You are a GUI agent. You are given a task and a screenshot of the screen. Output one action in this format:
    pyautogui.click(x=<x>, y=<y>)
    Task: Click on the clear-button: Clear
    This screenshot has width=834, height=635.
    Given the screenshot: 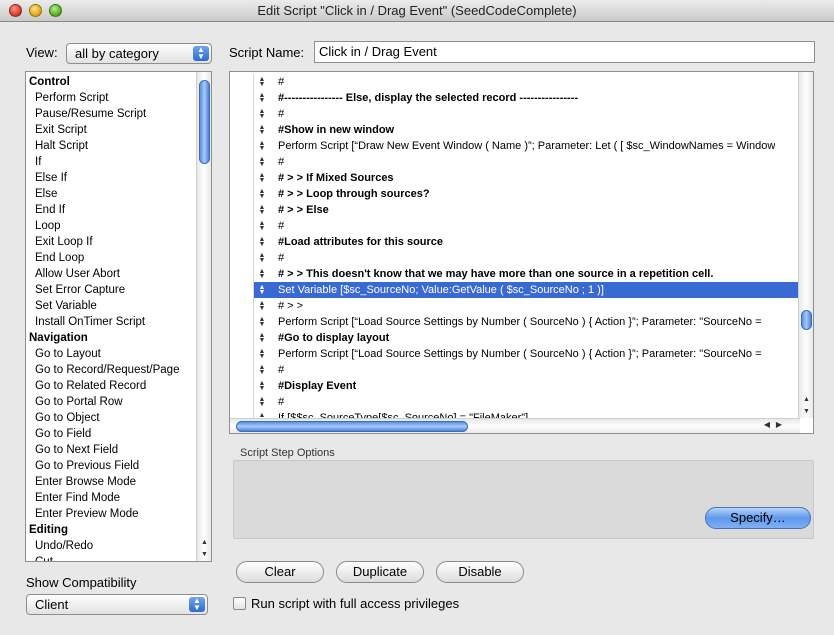 What is the action you would take?
    pyautogui.click(x=280, y=572)
    